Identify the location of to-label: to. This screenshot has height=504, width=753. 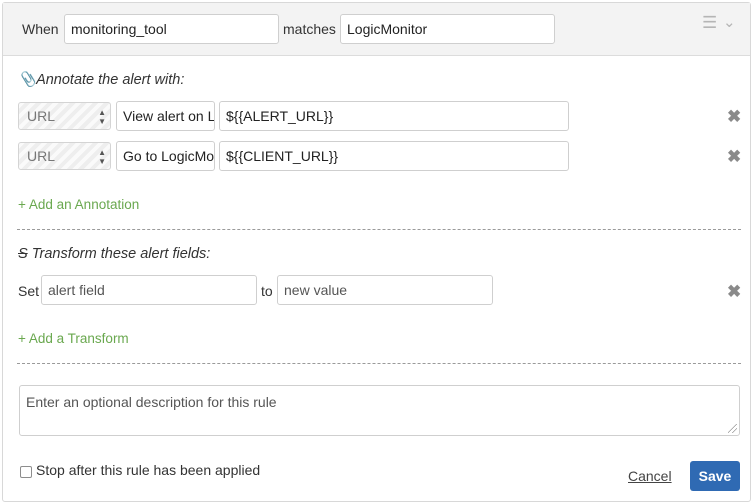
(267, 291).